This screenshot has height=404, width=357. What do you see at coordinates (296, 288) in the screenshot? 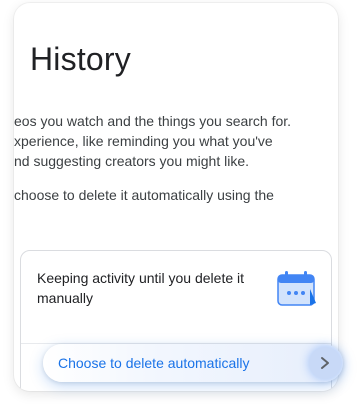
I see `calendar-icon` at bounding box center [296, 288].